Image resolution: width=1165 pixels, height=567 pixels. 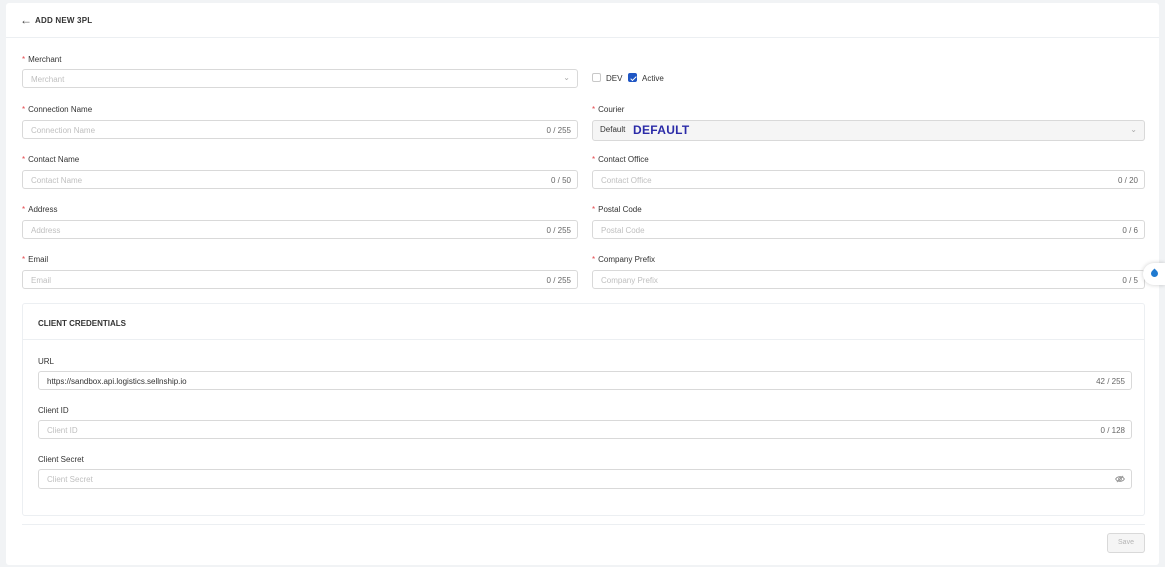 I want to click on company-prefix-input: Company Prefix 0 / 5, so click(x=868, y=279).